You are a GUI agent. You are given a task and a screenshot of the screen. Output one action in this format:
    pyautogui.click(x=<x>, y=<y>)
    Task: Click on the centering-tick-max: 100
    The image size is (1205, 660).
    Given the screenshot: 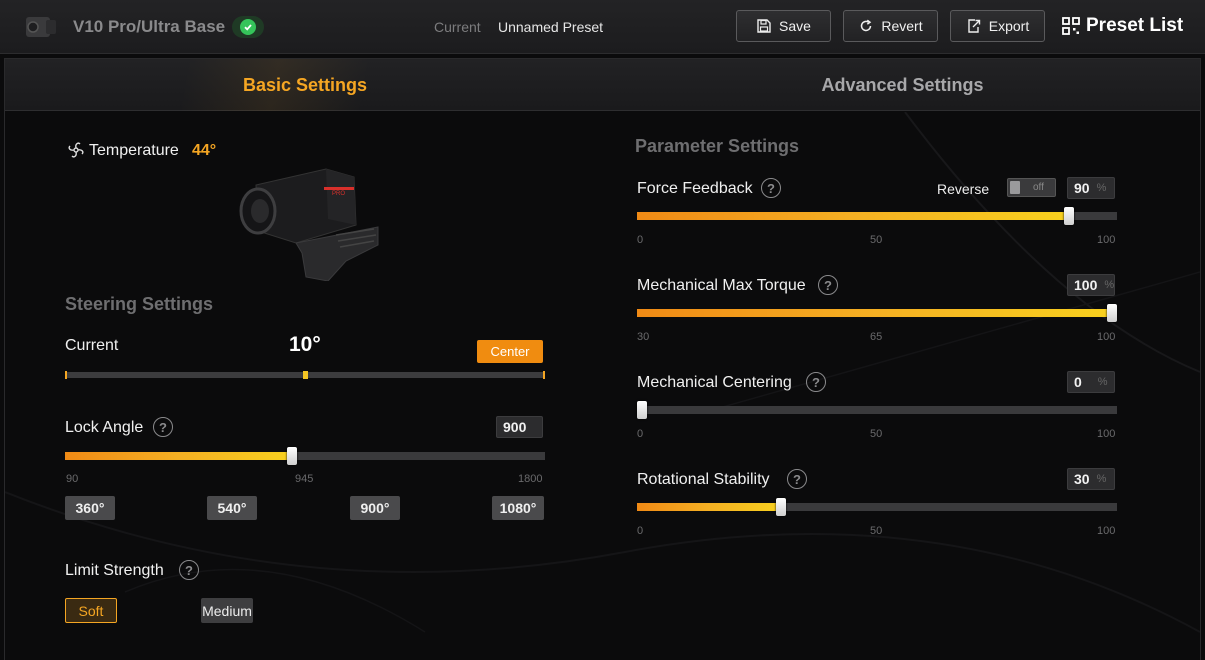 What is the action you would take?
    pyautogui.click(x=1106, y=434)
    